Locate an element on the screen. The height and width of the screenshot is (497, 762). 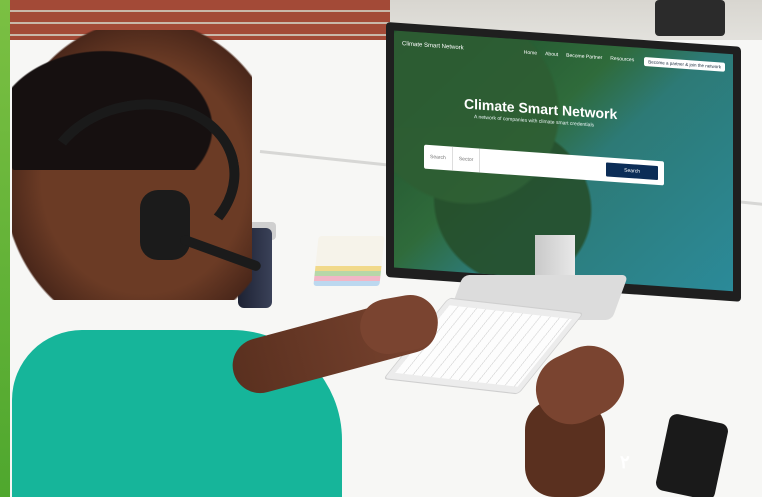
website-logo: Climate Smart Network is located at coordinates (433, 46).